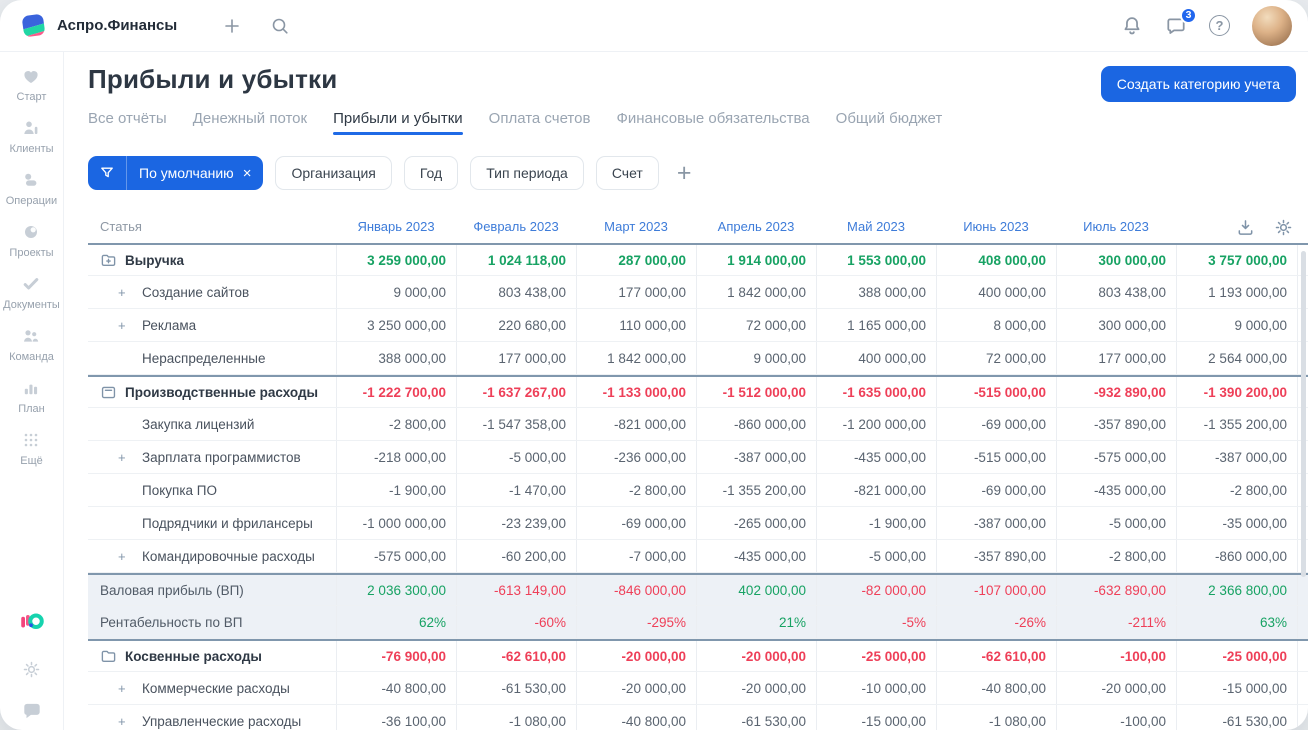 The image size is (1308, 730). Describe the element at coordinates (396, 325) in the screenshot. I see `cell: 3 250 000,00` at that location.